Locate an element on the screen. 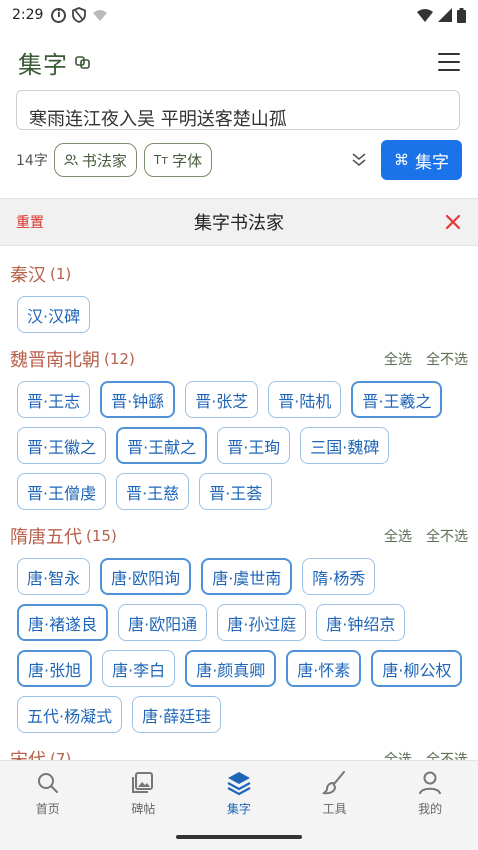 Image resolution: width=478 pixels, height=850 pixels. calligrapher-chip: 唐·孙过庭 is located at coordinates (262, 622).